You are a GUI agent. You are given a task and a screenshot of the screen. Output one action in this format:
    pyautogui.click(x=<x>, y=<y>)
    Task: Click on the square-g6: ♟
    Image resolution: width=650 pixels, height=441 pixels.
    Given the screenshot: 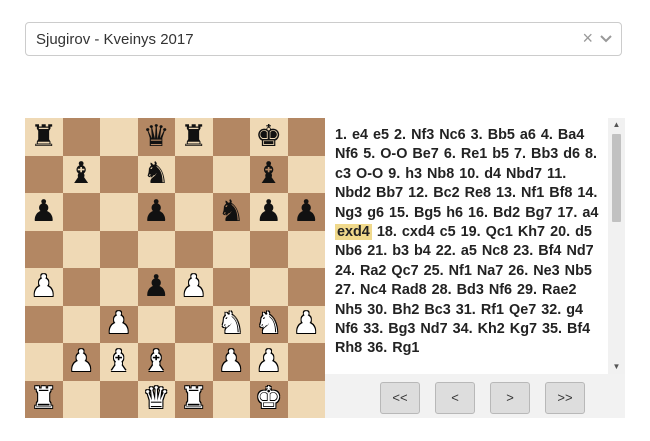 What is the action you would take?
    pyautogui.click(x=269, y=212)
    